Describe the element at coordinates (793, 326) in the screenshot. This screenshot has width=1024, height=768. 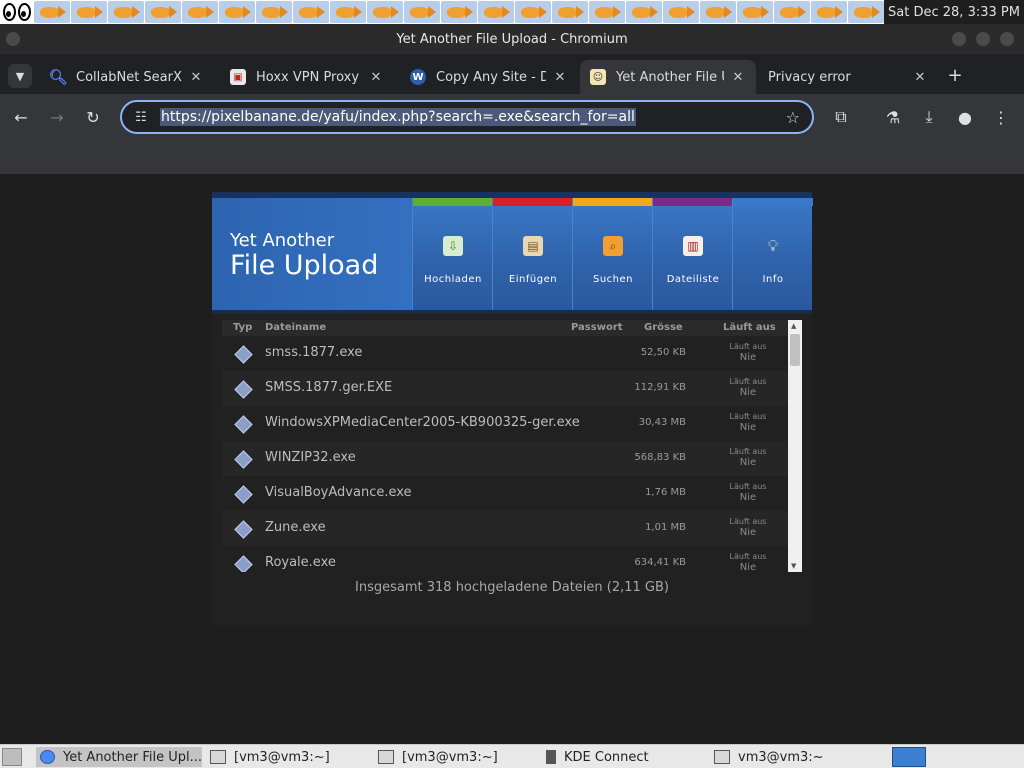
I see `scroll-up-icon: ▲` at that location.